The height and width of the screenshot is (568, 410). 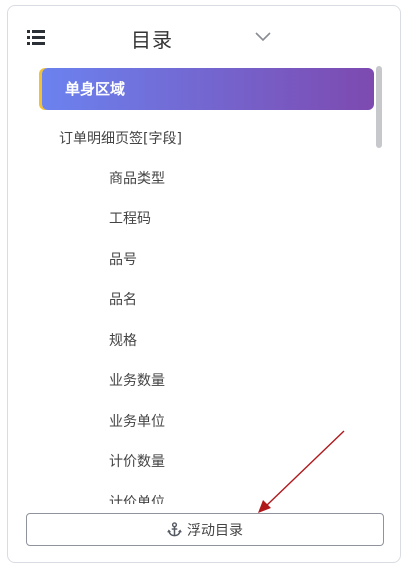 What do you see at coordinates (137, 178) in the screenshot?
I see `toc-field-item: 商品类型` at bounding box center [137, 178].